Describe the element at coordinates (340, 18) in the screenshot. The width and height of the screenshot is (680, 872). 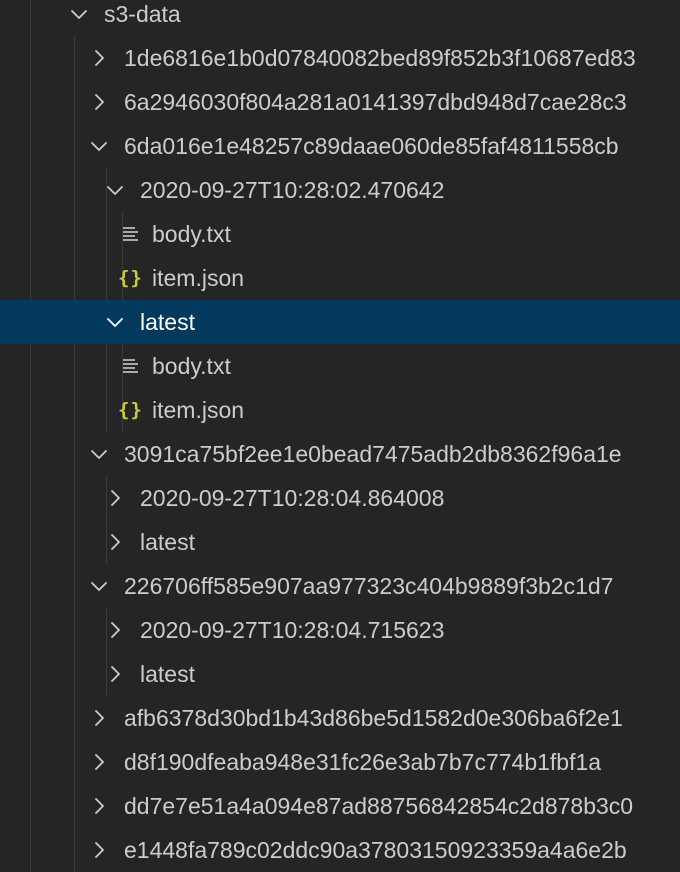
I see `tree-row-folder-s3-data: s3-data` at that location.